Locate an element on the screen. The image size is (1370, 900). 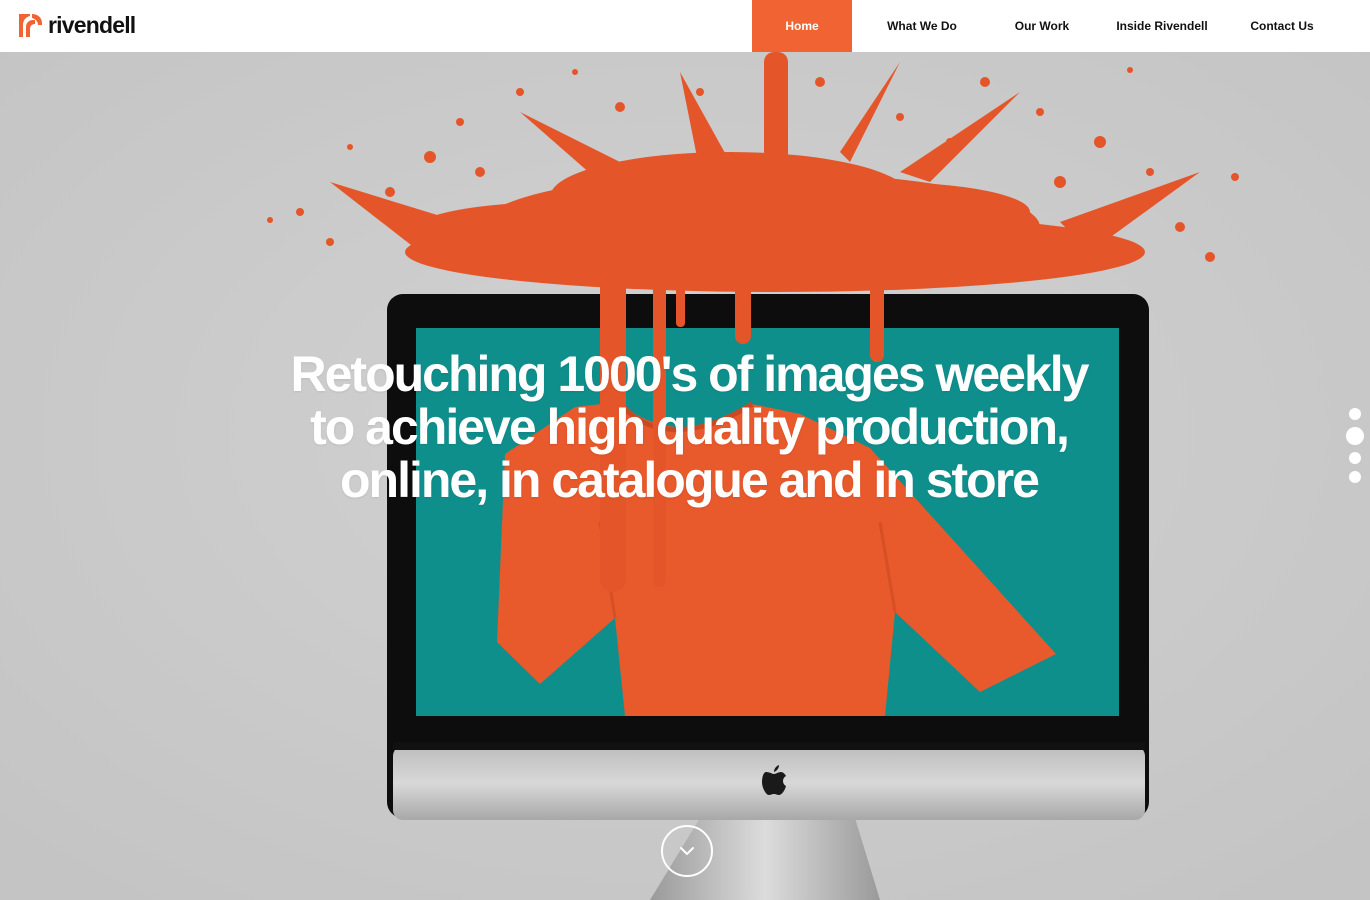
nav-home: Home is located at coordinates (802, 26).